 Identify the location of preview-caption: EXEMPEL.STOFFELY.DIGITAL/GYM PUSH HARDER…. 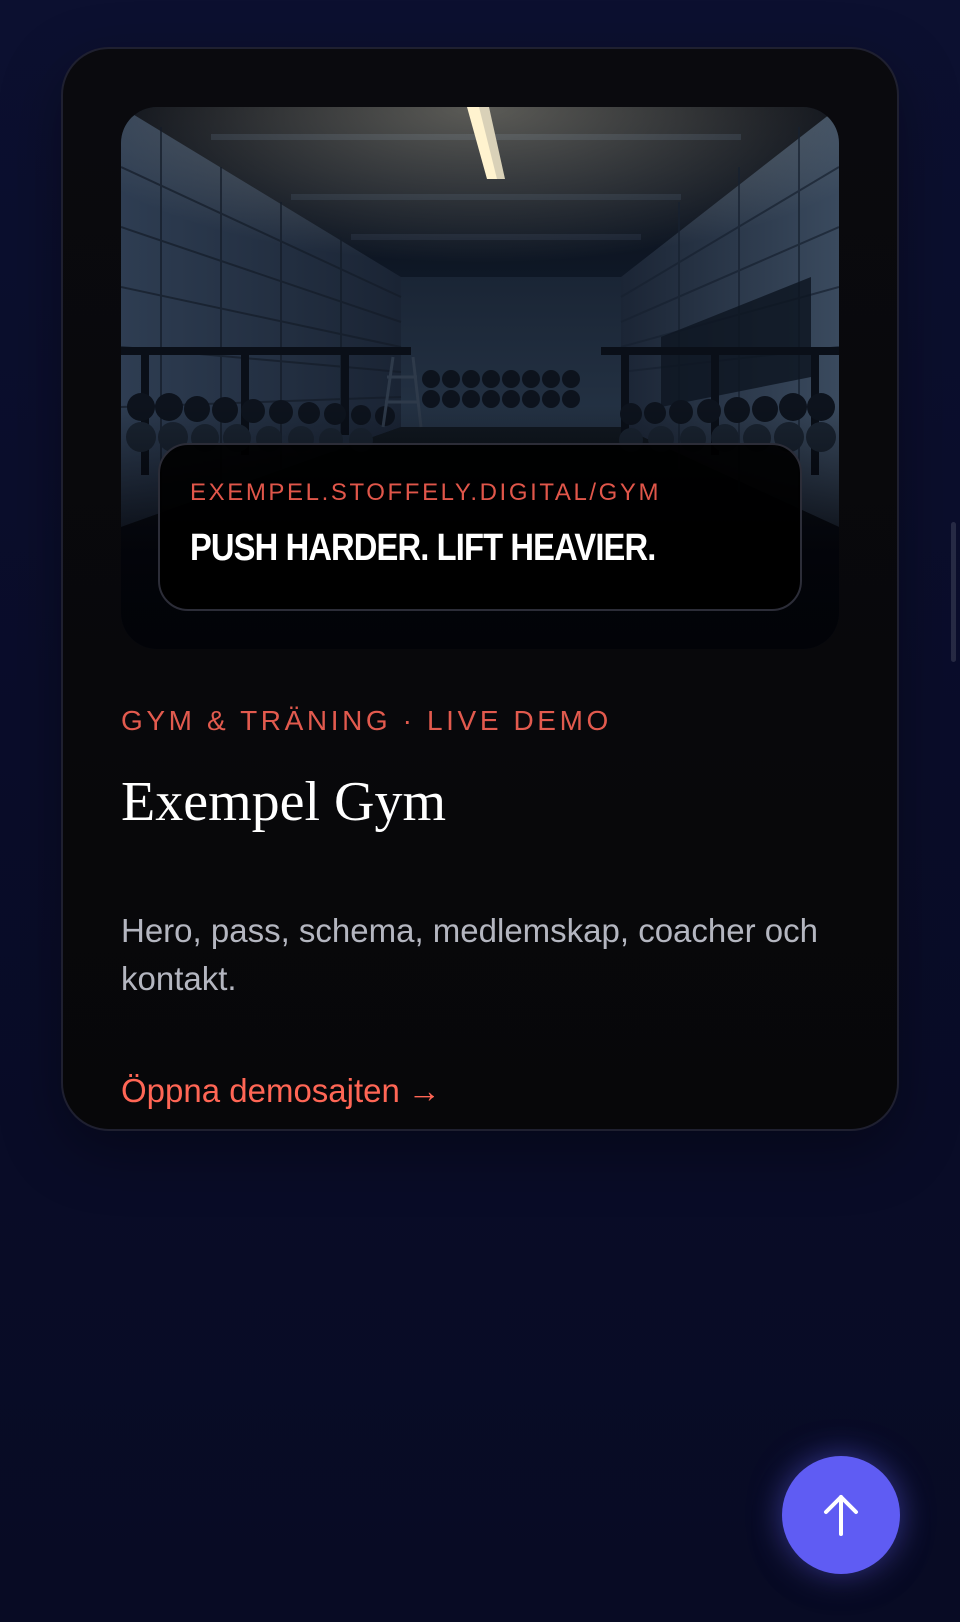
(480, 527).